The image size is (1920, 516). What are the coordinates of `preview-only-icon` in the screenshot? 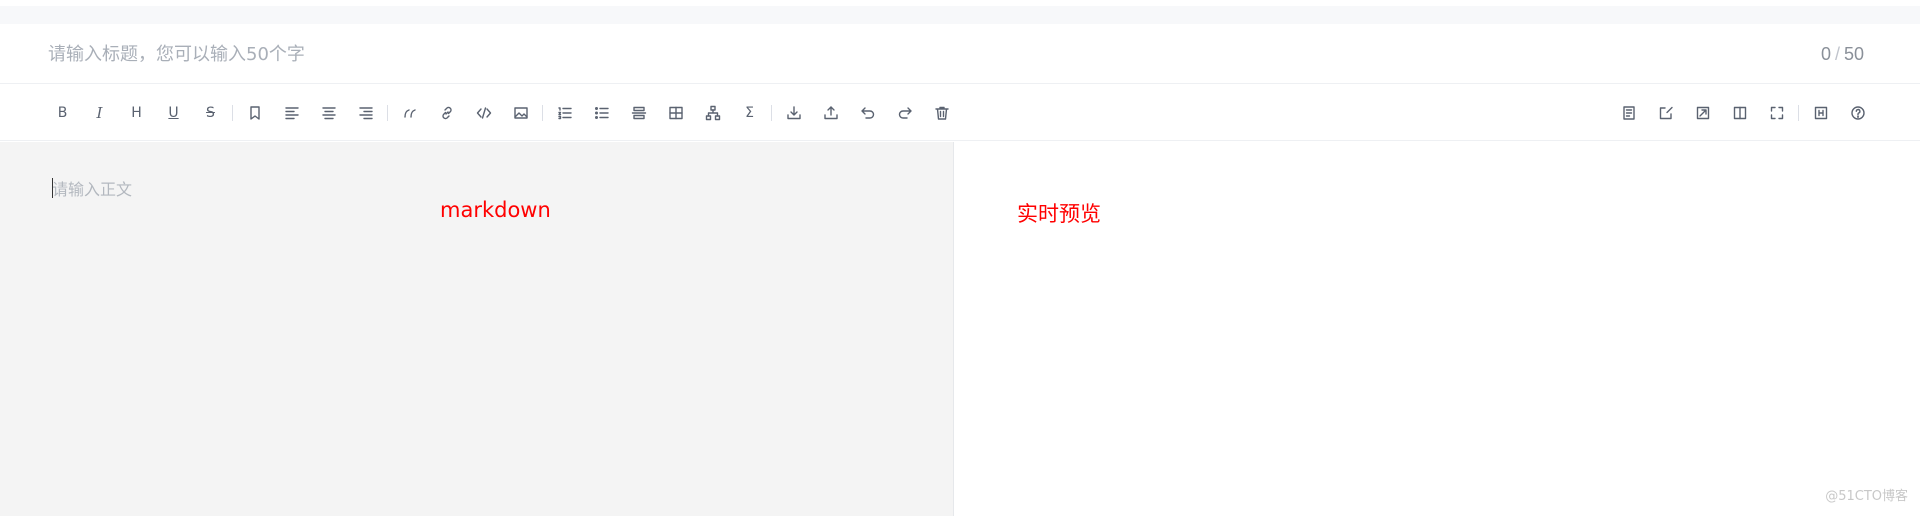 It's located at (1702, 113).